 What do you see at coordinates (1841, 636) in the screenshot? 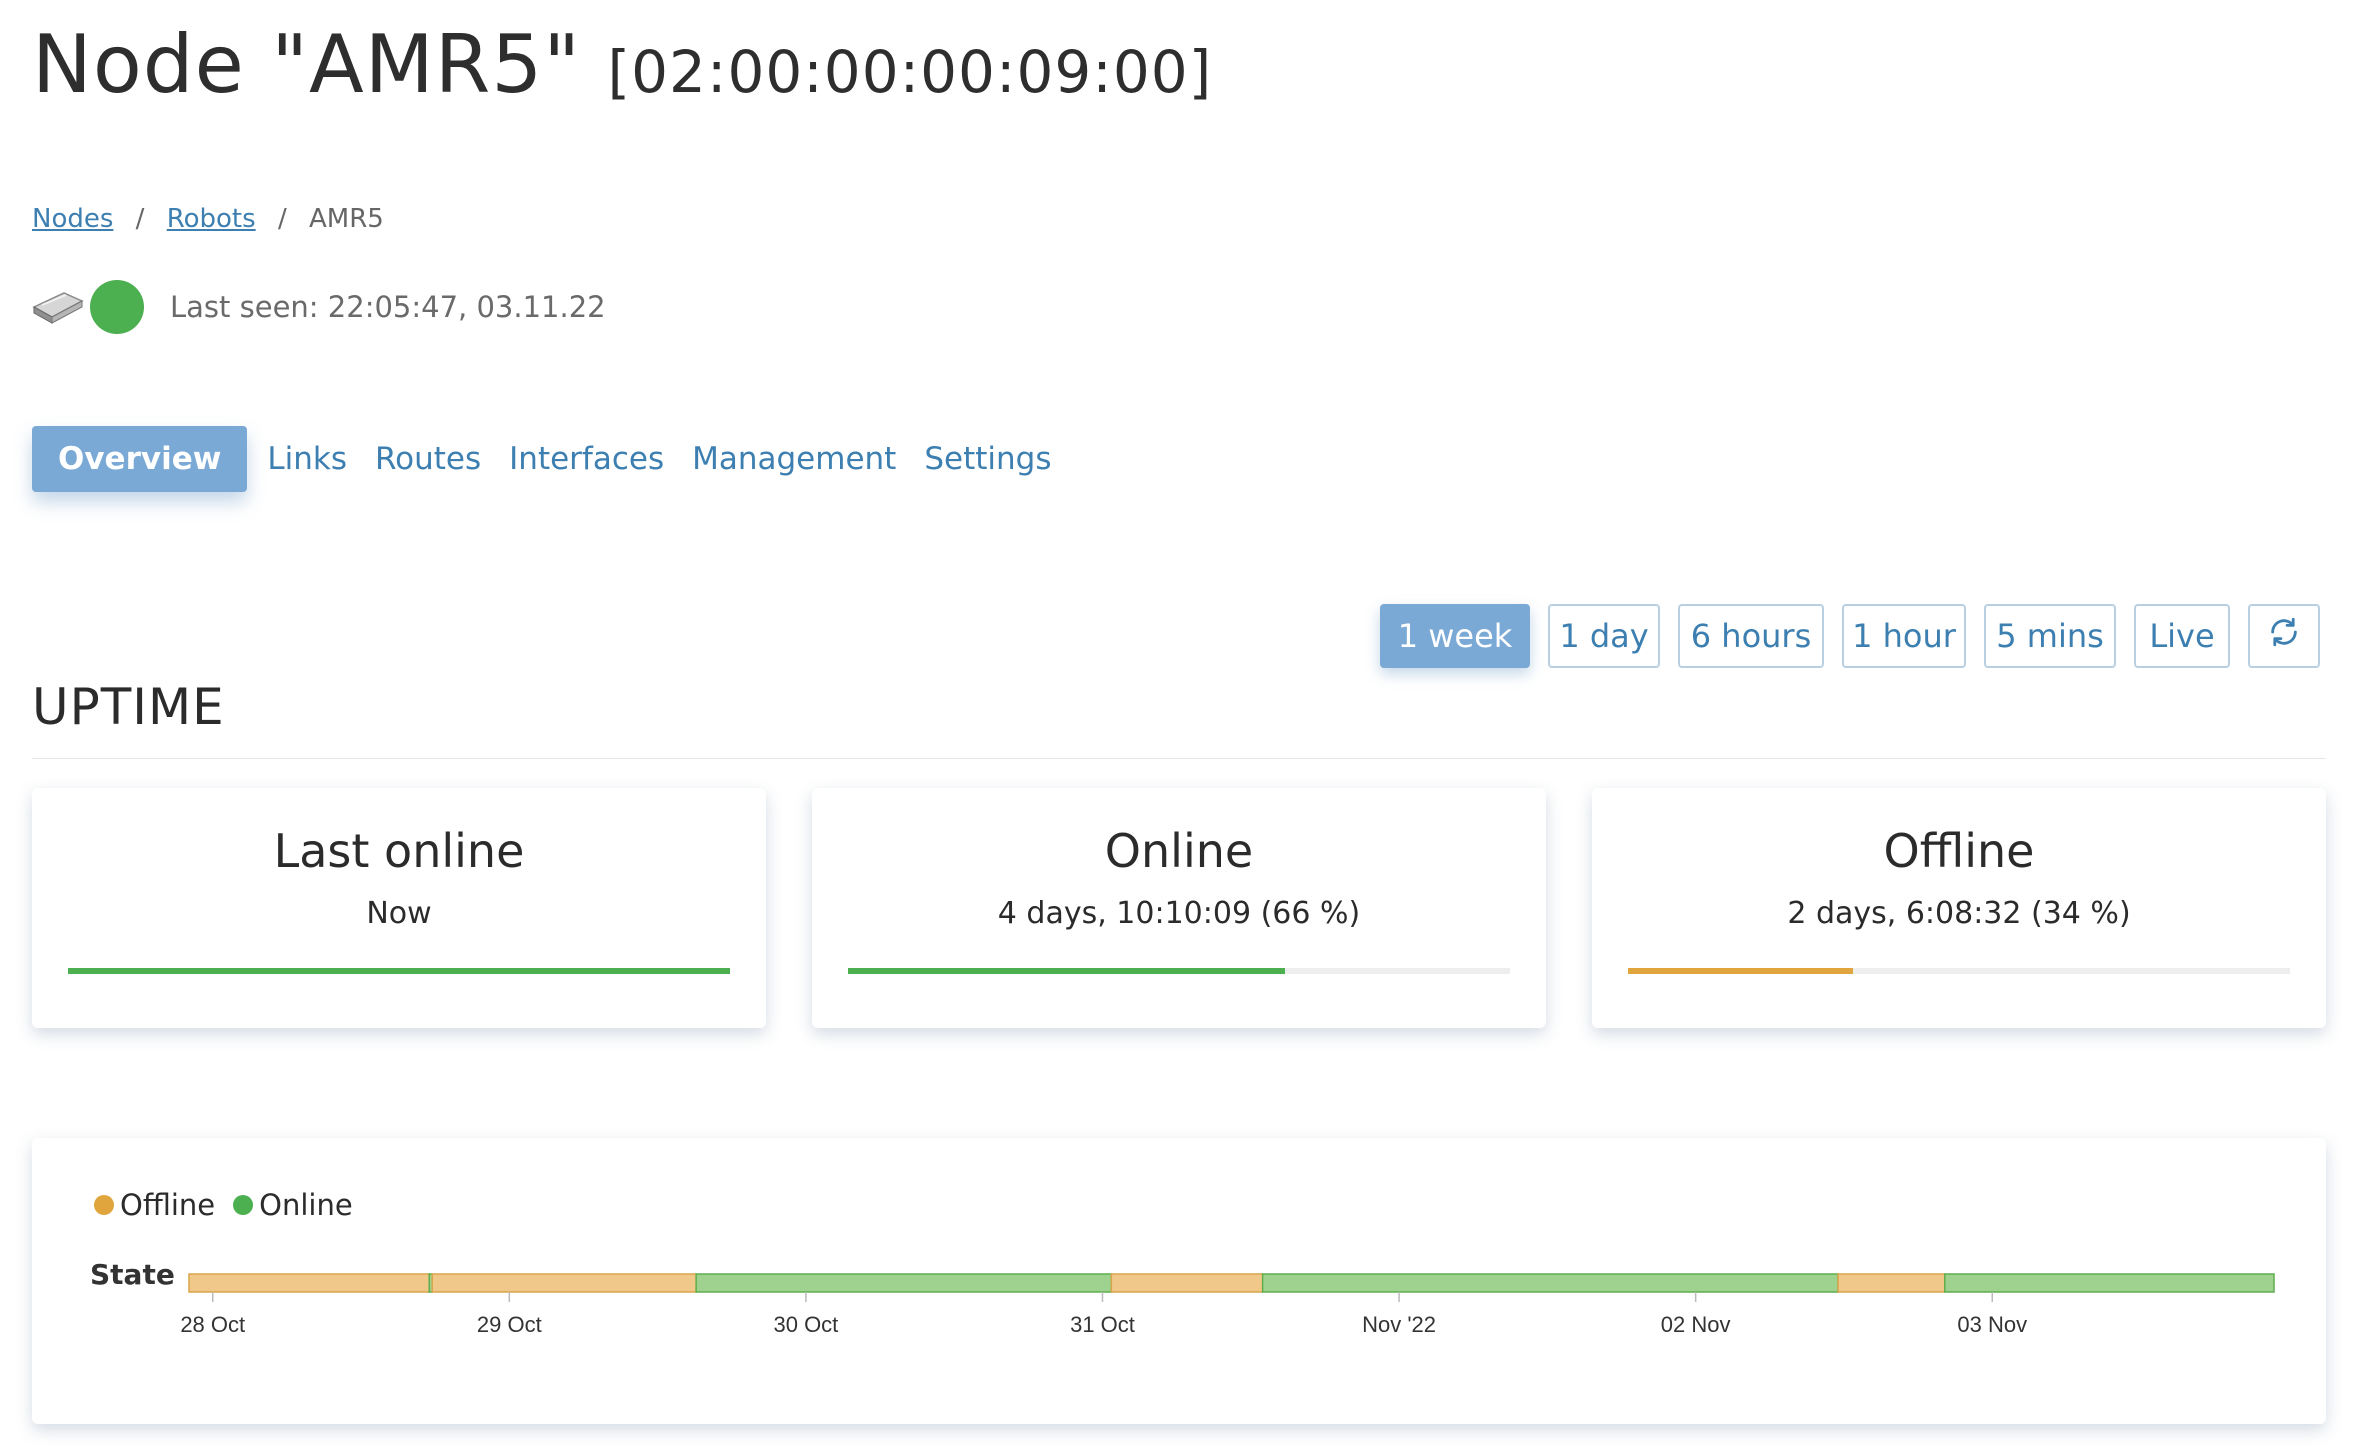
I see `time-range-selector: 1 week 1 day 6 hours 1 hour 5 mins Live` at bounding box center [1841, 636].